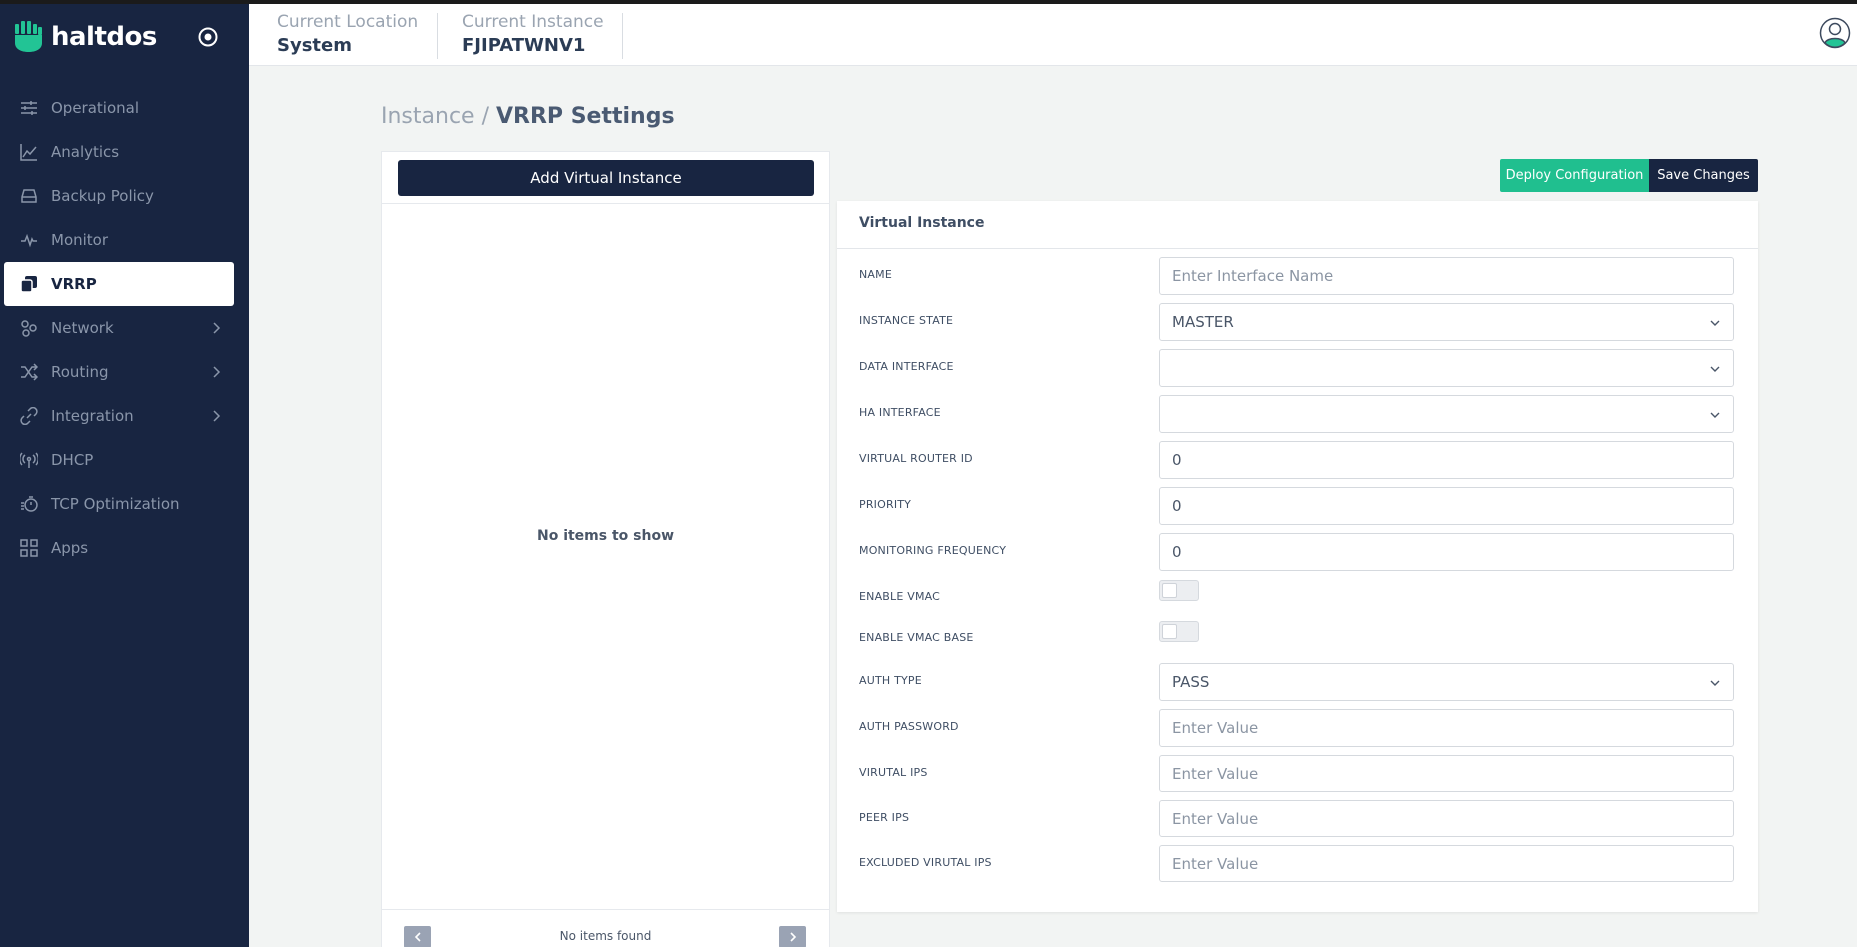 This screenshot has width=1857, height=947. I want to click on sidebar-item-vrrp: VRRP, so click(119, 284).